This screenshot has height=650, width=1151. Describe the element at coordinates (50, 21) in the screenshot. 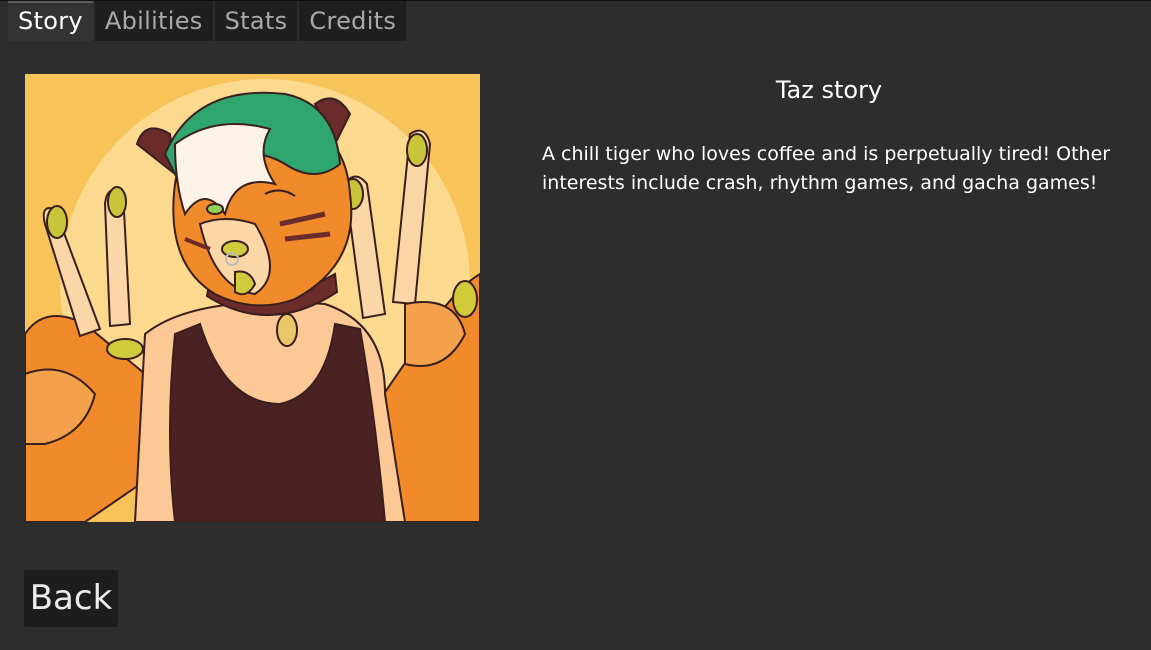

I see `tab-story: Story` at that location.